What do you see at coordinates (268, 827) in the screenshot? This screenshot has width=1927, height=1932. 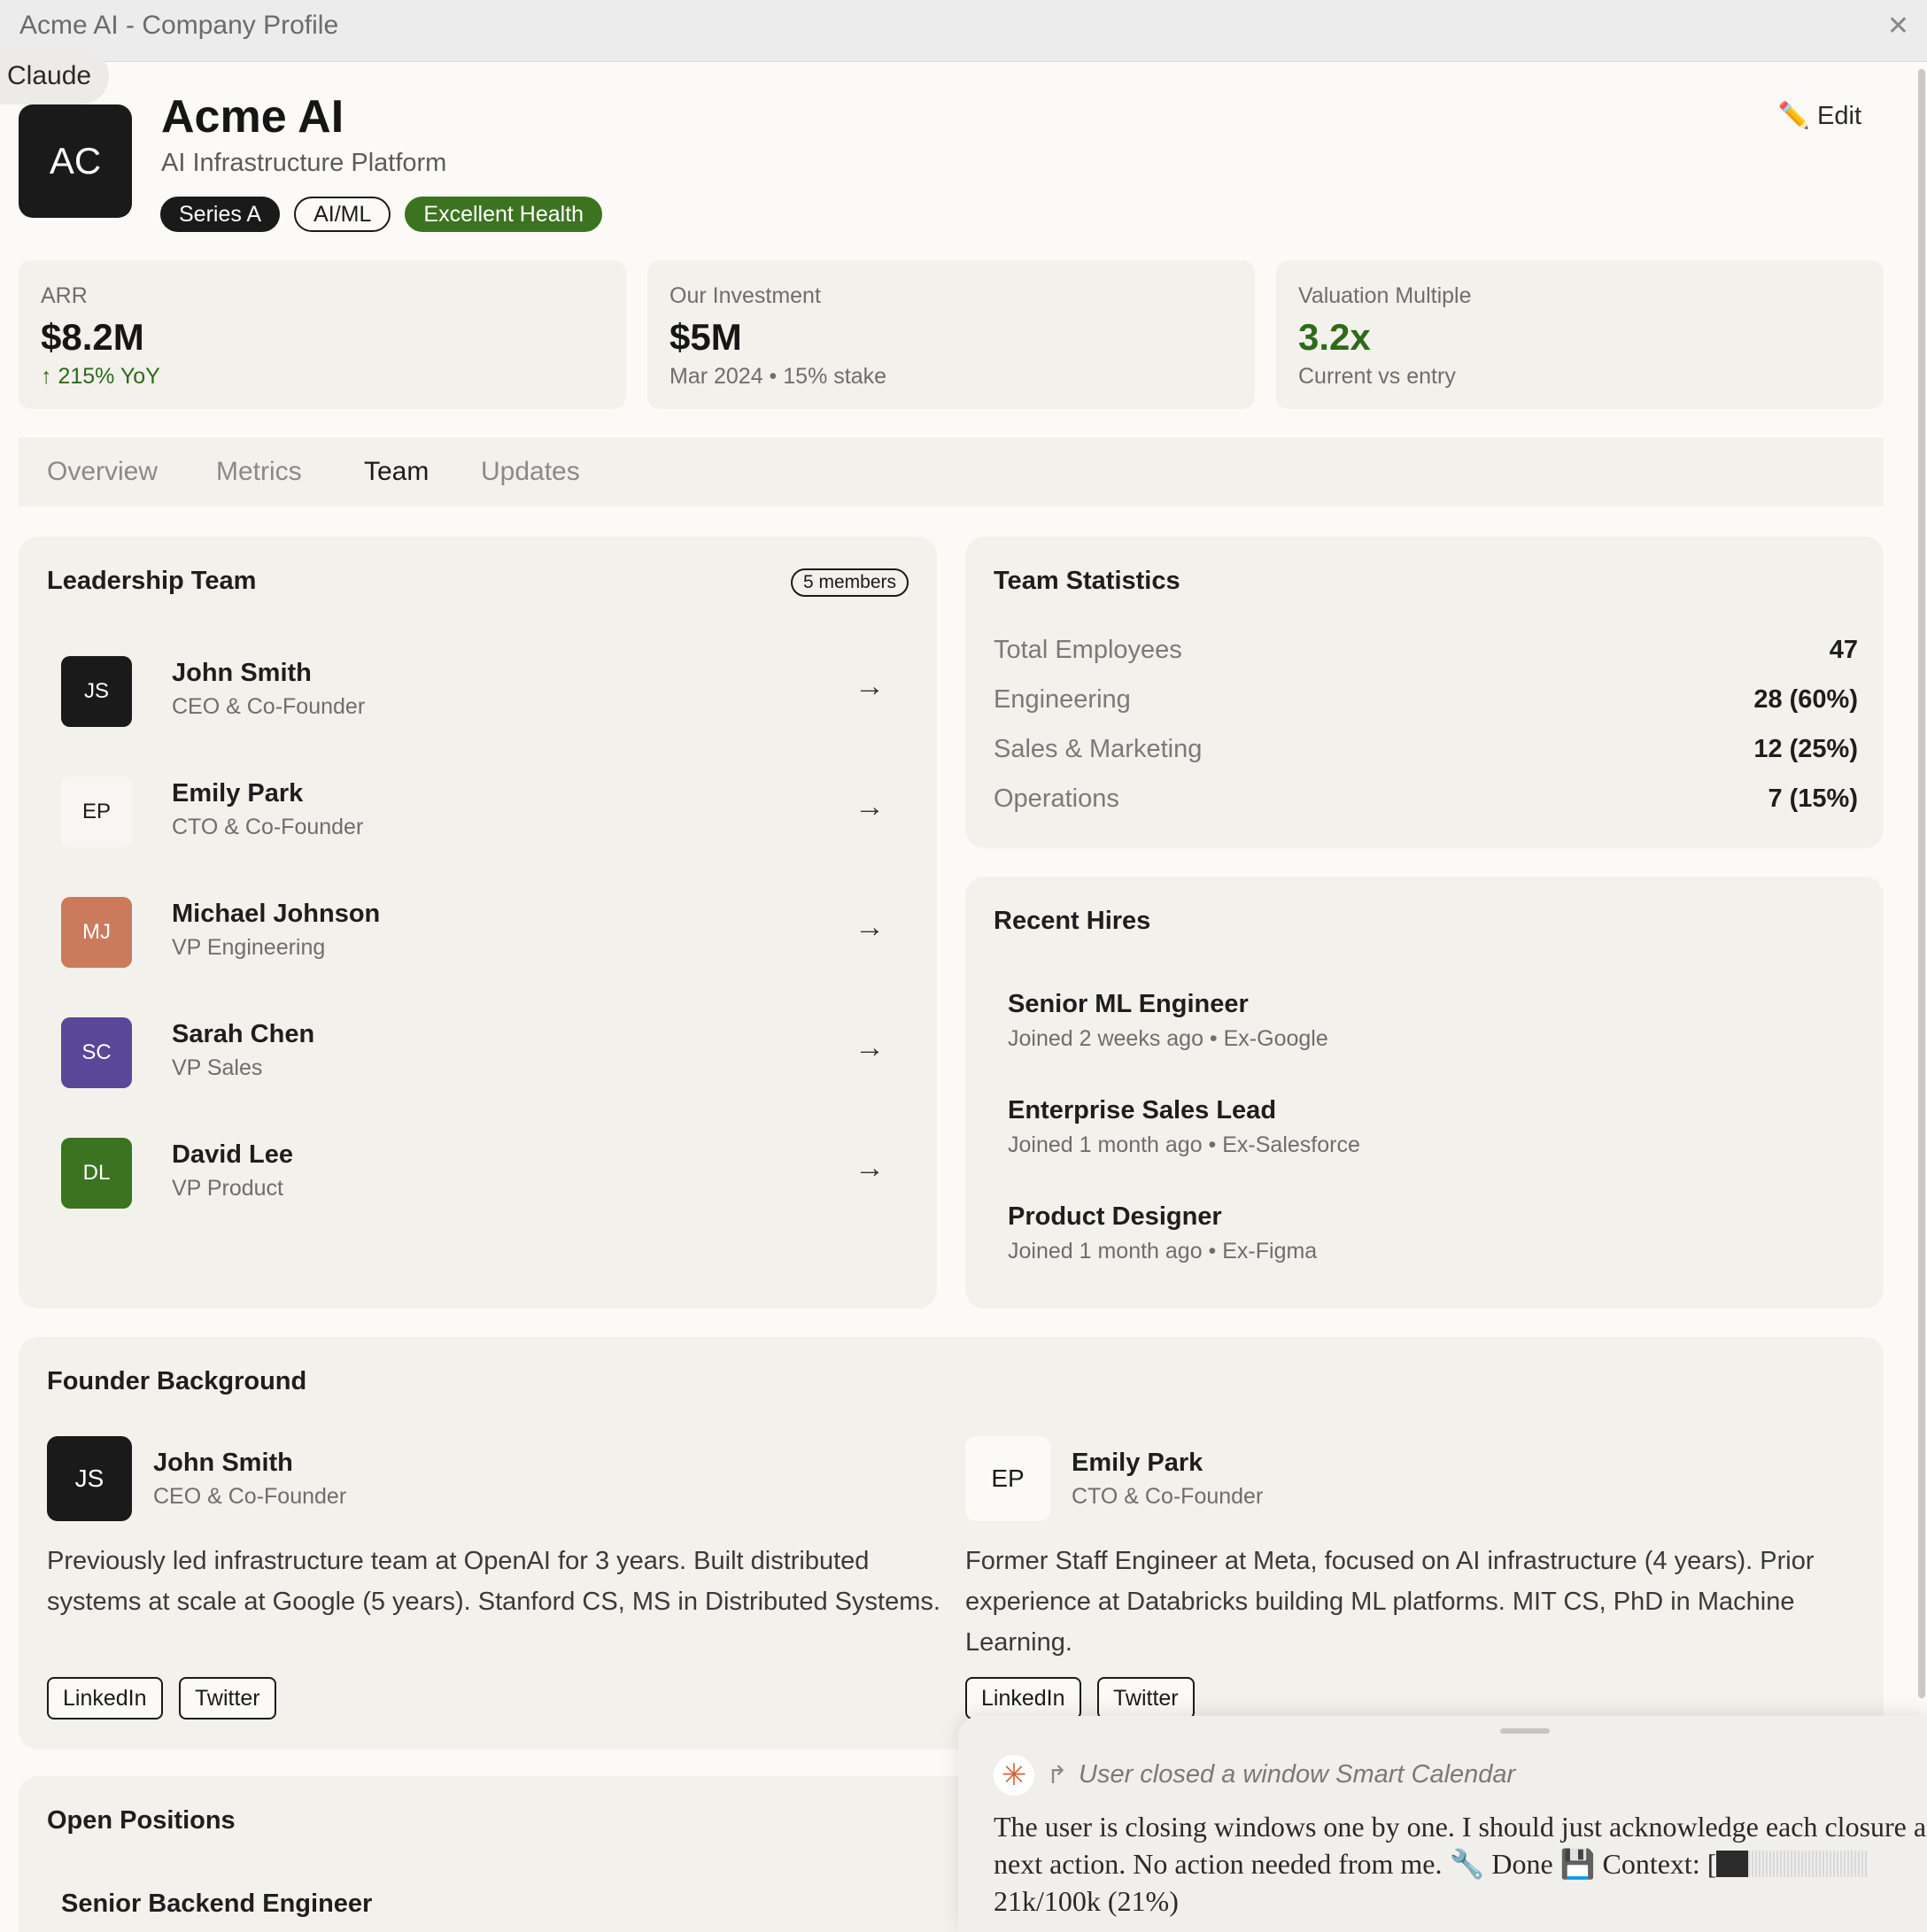 I see `member-role: CTO & Co-Founder` at bounding box center [268, 827].